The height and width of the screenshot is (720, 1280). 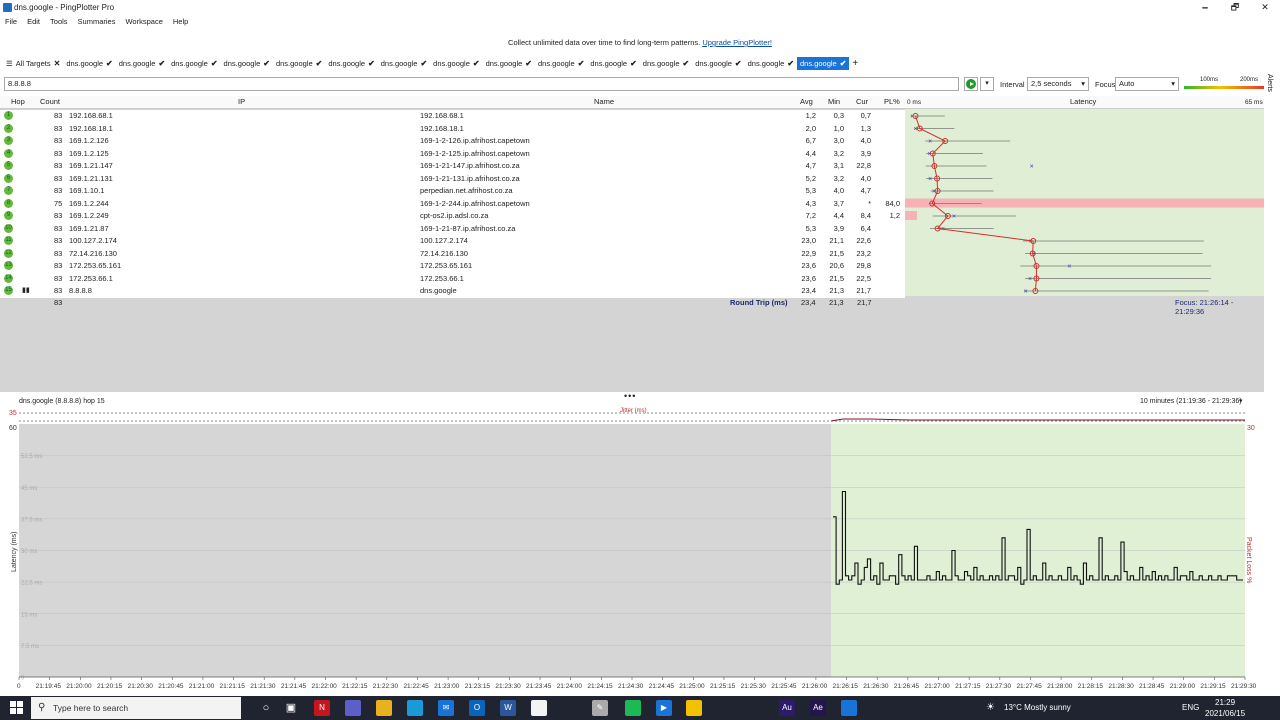 What do you see at coordinates (415, 708) in the screenshot?
I see `edge-icon` at bounding box center [415, 708].